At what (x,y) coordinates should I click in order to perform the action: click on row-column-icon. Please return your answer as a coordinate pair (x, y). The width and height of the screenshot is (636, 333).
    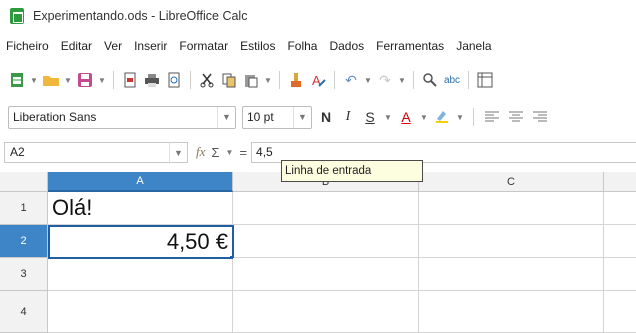
    Looking at the image, I should click on (485, 80).